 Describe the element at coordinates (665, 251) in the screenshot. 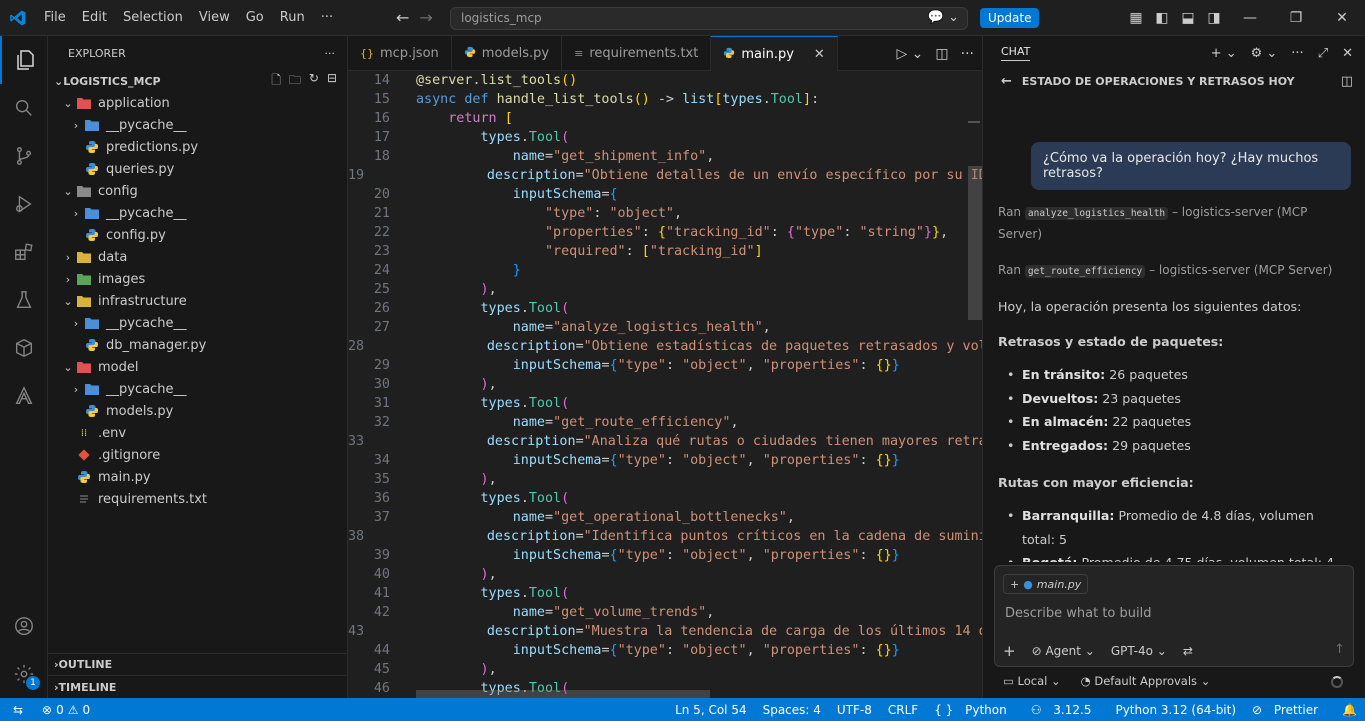

I see `code-line: 23 "required": ["tracking_id"]` at that location.